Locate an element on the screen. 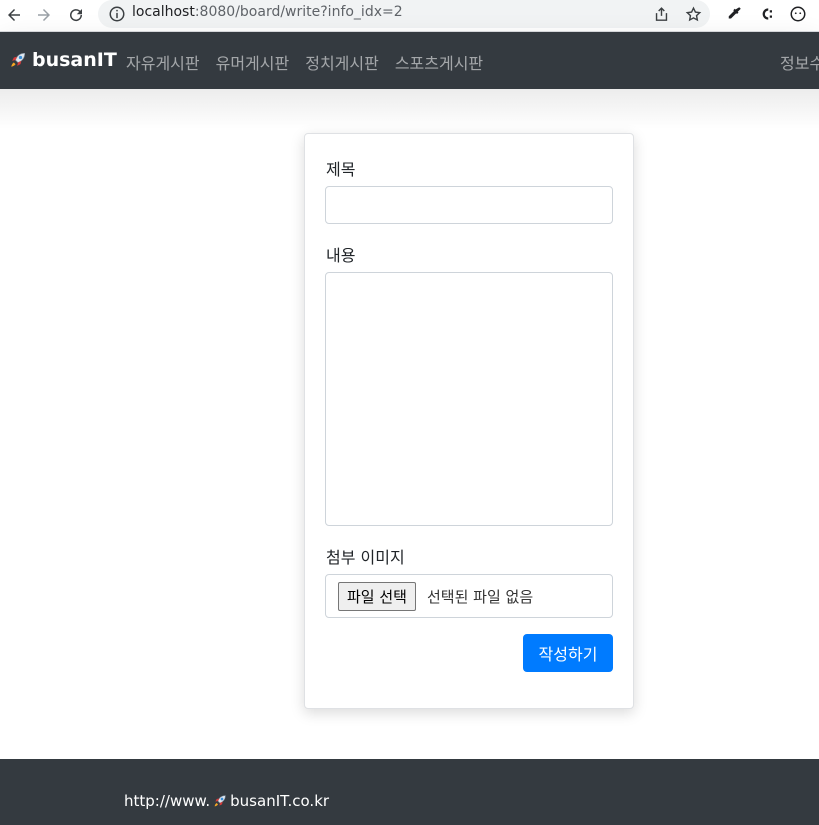  main-menu: 자유게시판 유머게시판 정치게시판 스포츠게시판 is located at coordinates (304, 62).